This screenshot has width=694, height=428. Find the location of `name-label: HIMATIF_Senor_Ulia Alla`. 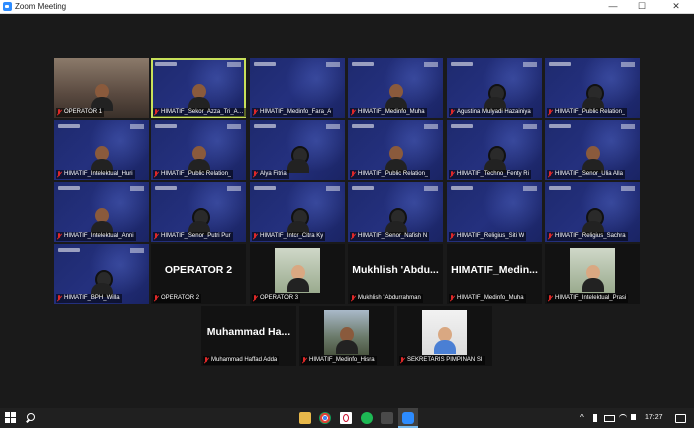

name-label: HIMATIF_Senor_Ulia Alla is located at coordinates (586, 174).